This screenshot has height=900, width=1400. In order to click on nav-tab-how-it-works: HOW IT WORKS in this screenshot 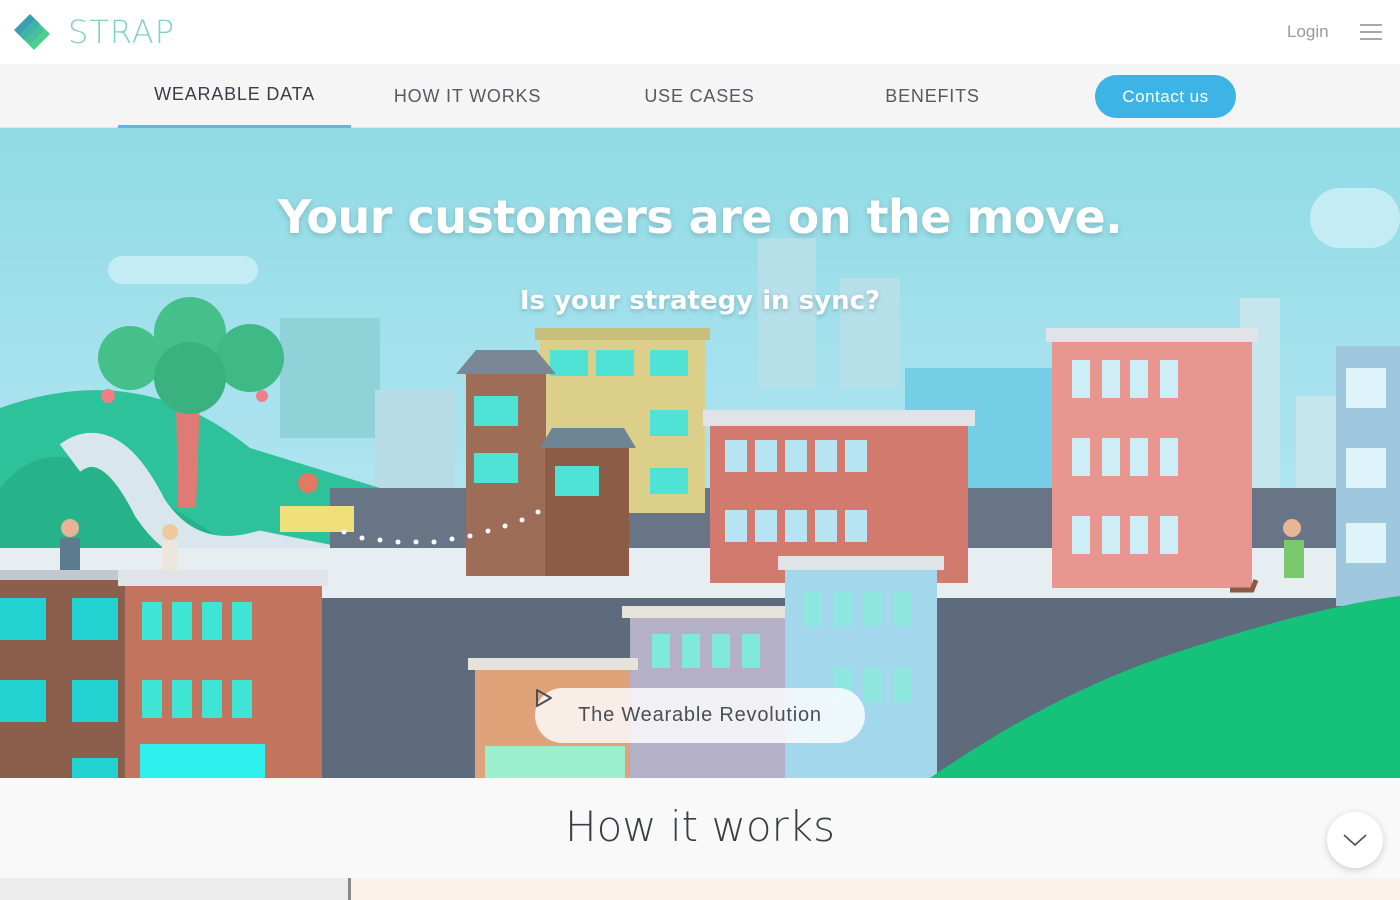, I will do `click(467, 96)`.